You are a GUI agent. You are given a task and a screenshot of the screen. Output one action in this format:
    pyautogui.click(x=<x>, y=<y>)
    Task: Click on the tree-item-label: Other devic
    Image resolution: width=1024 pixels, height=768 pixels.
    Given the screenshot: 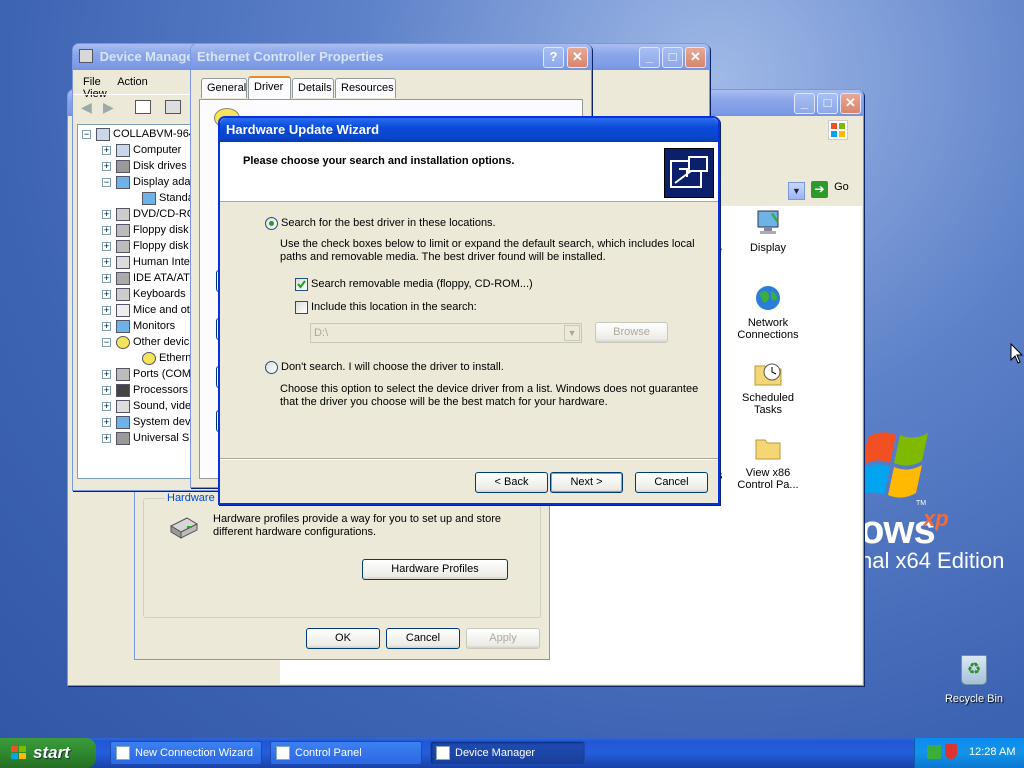 What is the action you would take?
    pyautogui.click(x=161, y=342)
    